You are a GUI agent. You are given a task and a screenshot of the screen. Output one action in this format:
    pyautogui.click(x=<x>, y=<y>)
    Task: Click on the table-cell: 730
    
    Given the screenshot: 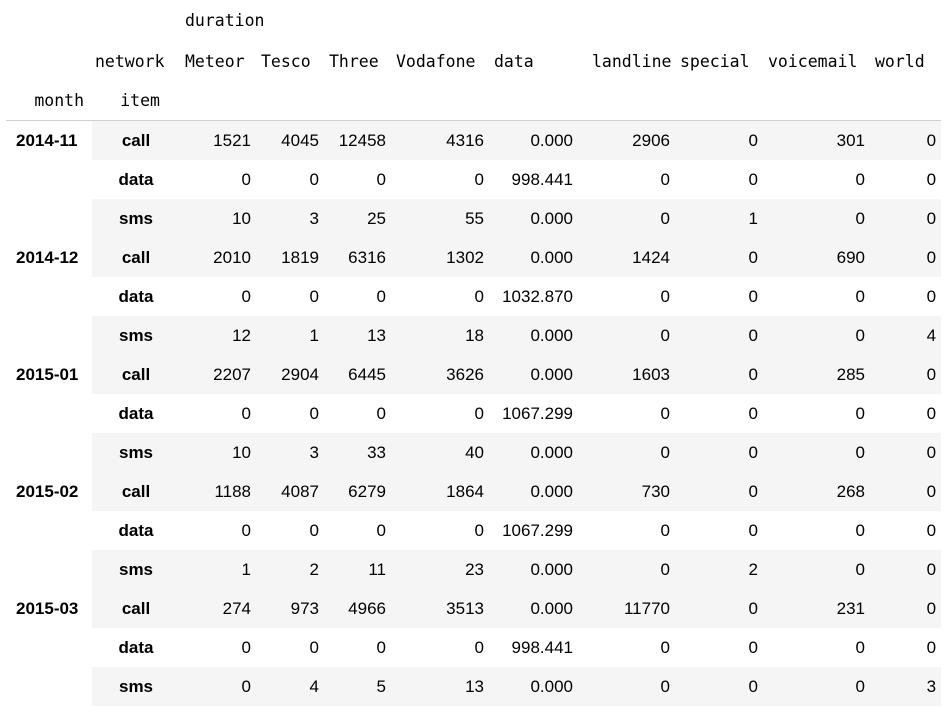 What is the action you would take?
    pyautogui.click(x=626, y=491)
    